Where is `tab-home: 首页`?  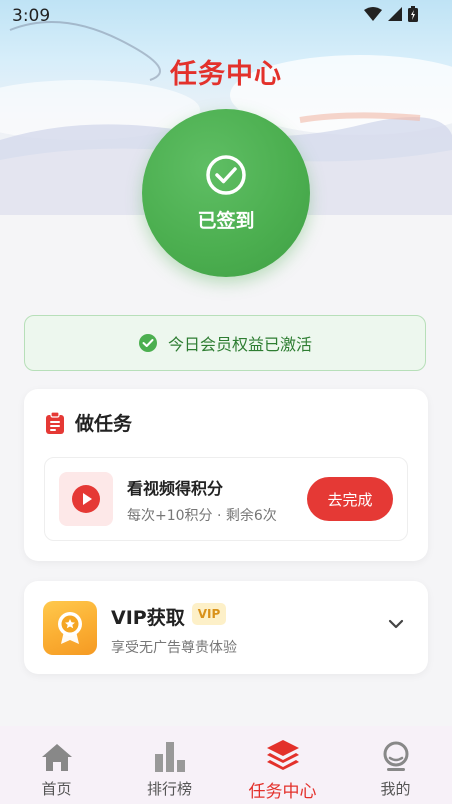 tab-home: 首页 is located at coordinates (56, 765).